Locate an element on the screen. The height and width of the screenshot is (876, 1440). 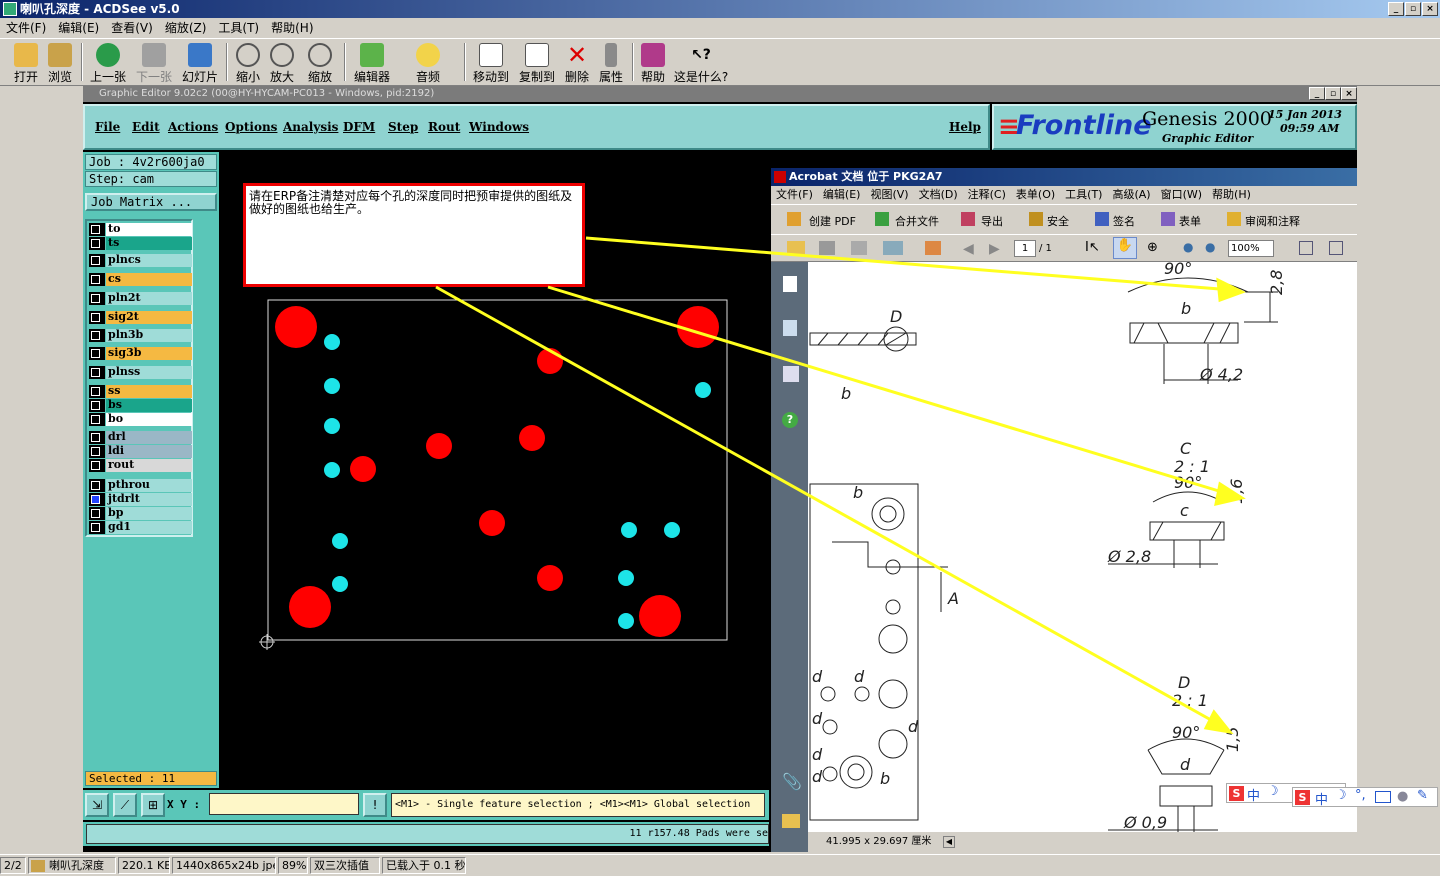
wrench-icon: ✎ is located at coordinates (1422, 795).